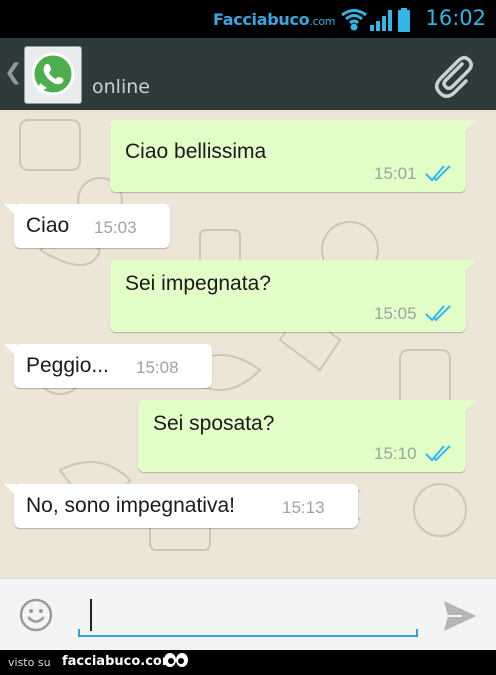 The height and width of the screenshot is (675, 496). I want to click on action-bar: ❮ online, so click(248, 74).